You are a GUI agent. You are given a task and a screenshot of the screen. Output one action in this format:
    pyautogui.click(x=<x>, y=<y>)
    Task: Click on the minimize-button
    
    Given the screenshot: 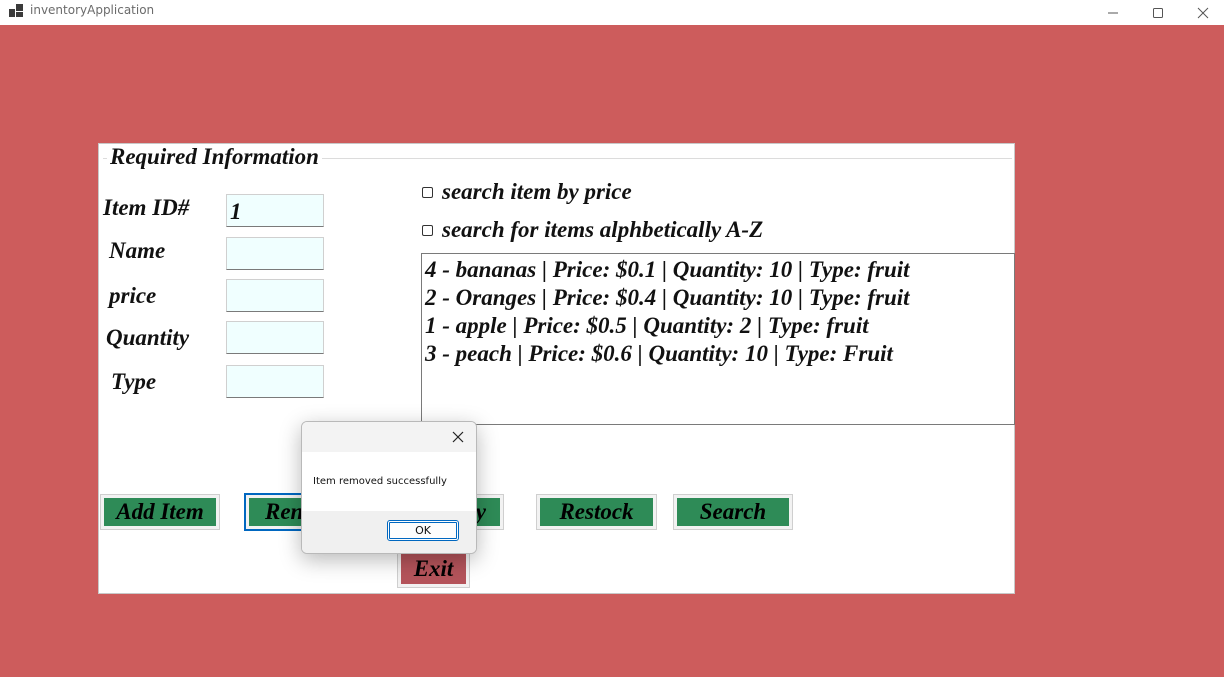 What is the action you would take?
    pyautogui.click(x=1113, y=12)
    